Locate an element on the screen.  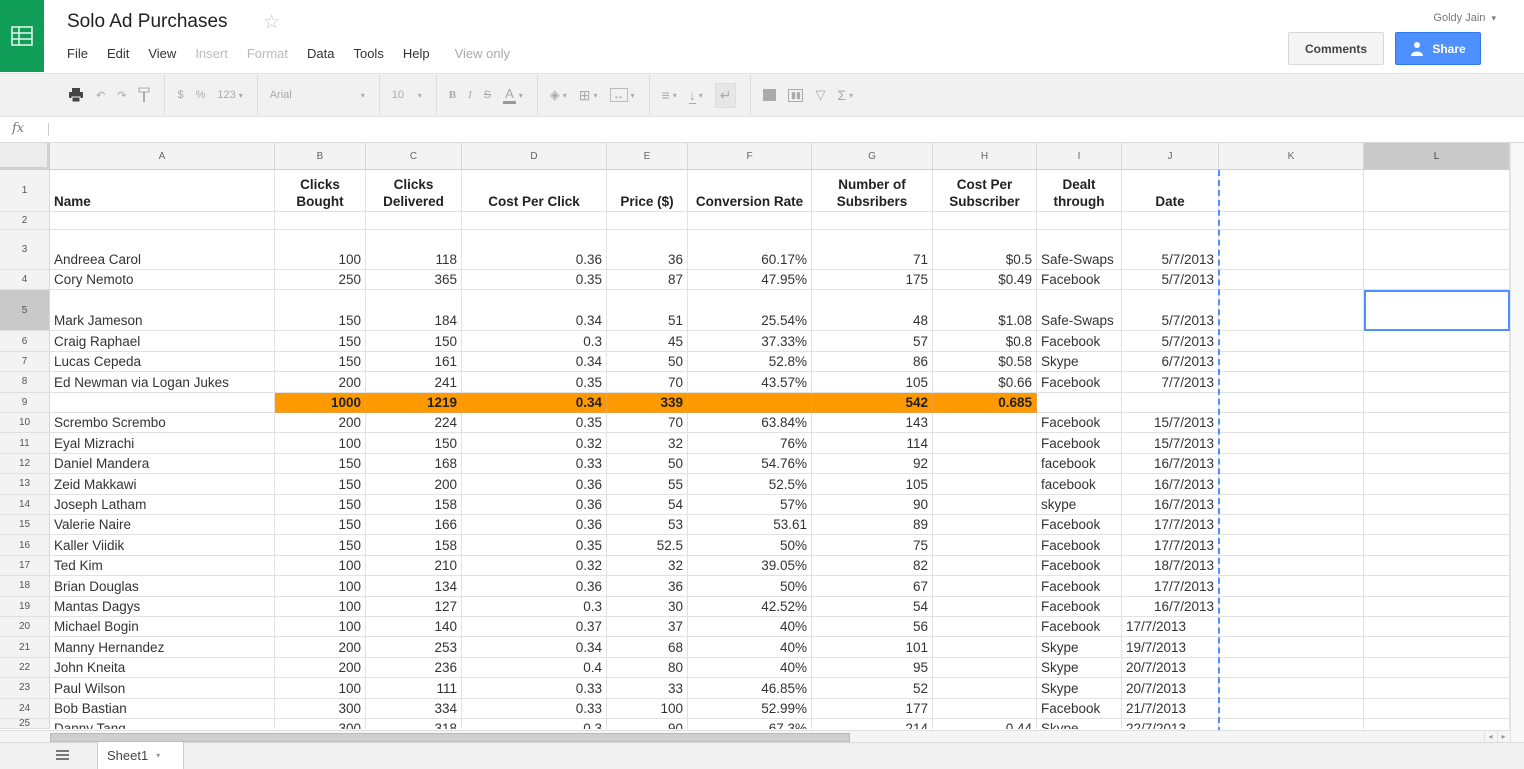
cell-g19: 54 is located at coordinates (872, 606).